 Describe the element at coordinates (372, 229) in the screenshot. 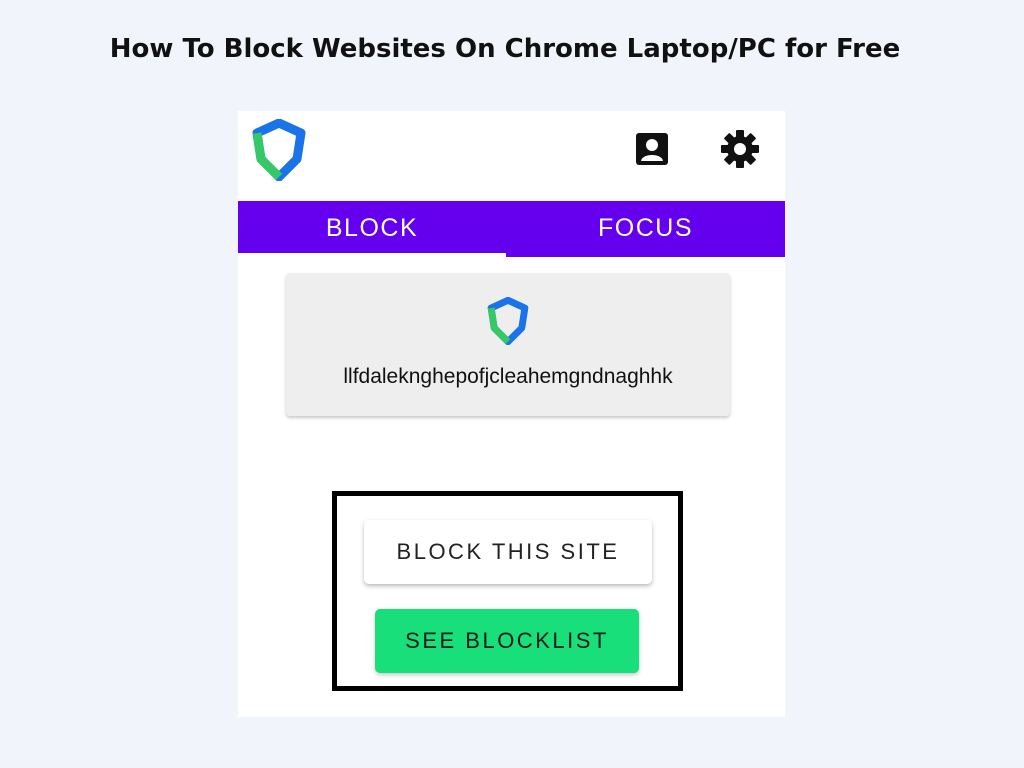

I see `tab-block: BLOCK` at that location.